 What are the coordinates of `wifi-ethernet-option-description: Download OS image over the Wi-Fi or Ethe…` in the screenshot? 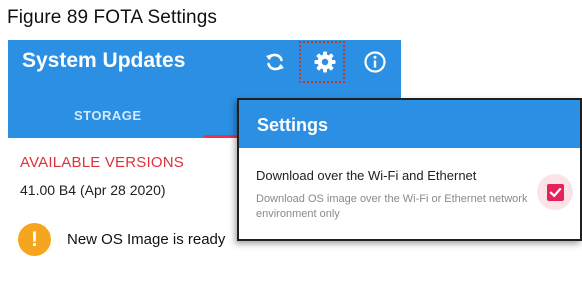 It's located at (392, 206).